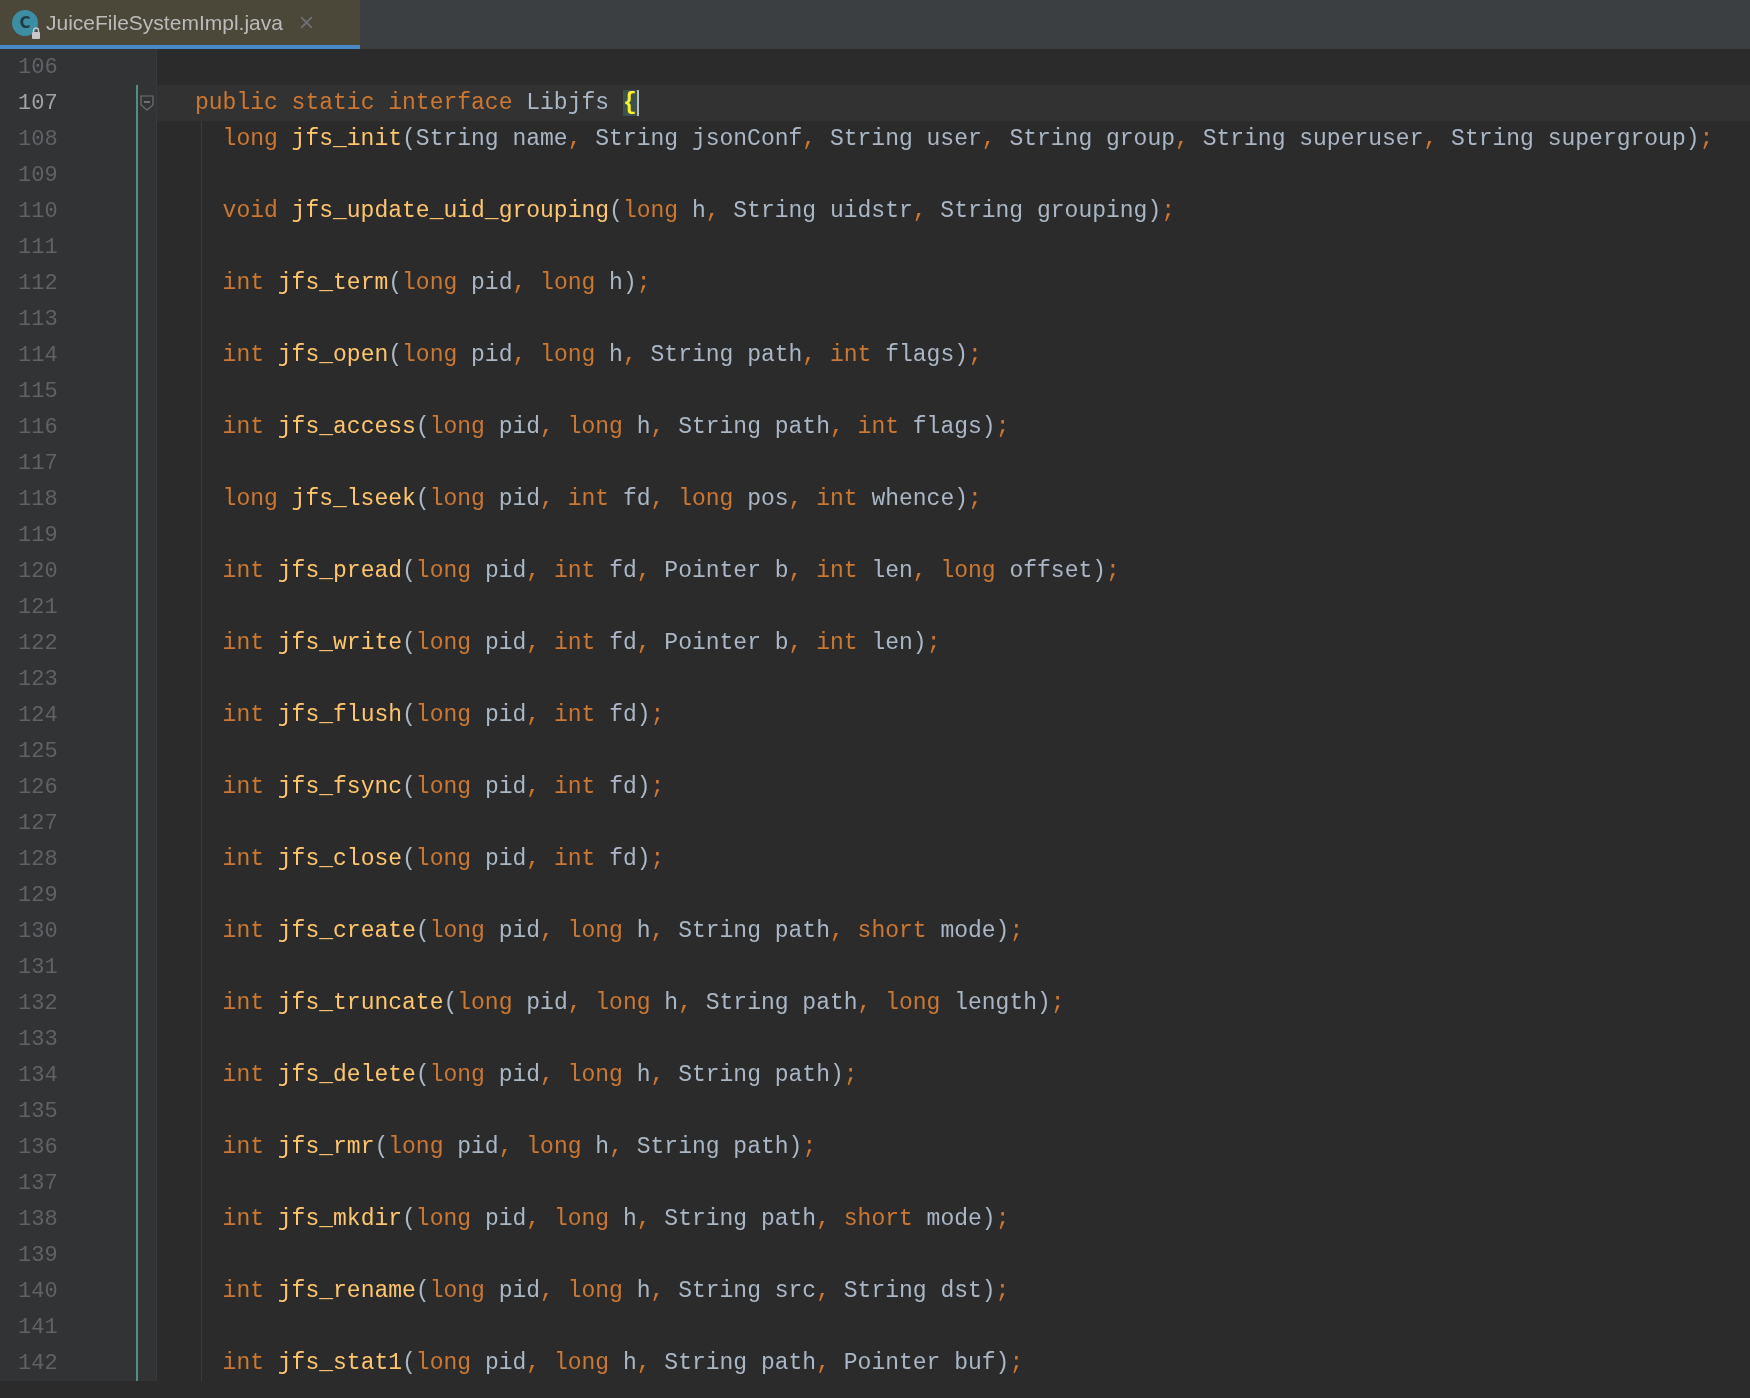 The width and height of the screenshot is (1750, 1398). What do you see at coordinates (616, 1291) in the screenshot?
I see `code-line: int jfs_rename(long pid, long h, String src, String dst);` at bounding box center [616, 1291].